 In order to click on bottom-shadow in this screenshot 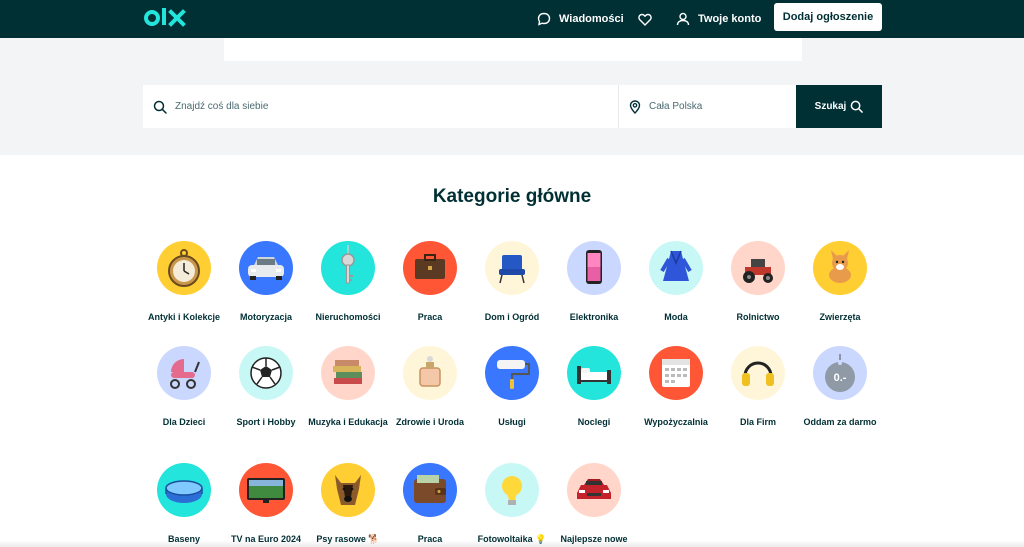, I will do `click(512, 543)`.